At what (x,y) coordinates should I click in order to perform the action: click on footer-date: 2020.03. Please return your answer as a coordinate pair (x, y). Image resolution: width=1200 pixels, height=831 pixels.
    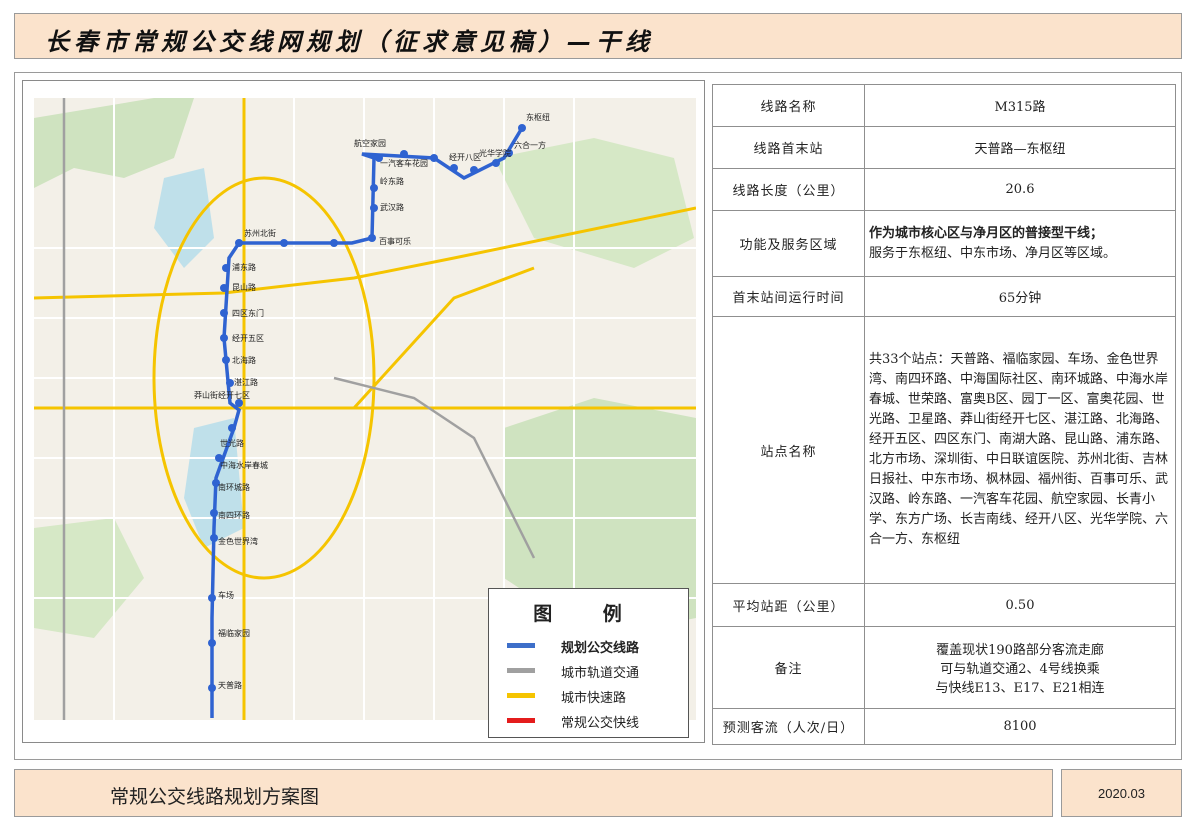
    Looking at the image, I should click on (1121, 793).